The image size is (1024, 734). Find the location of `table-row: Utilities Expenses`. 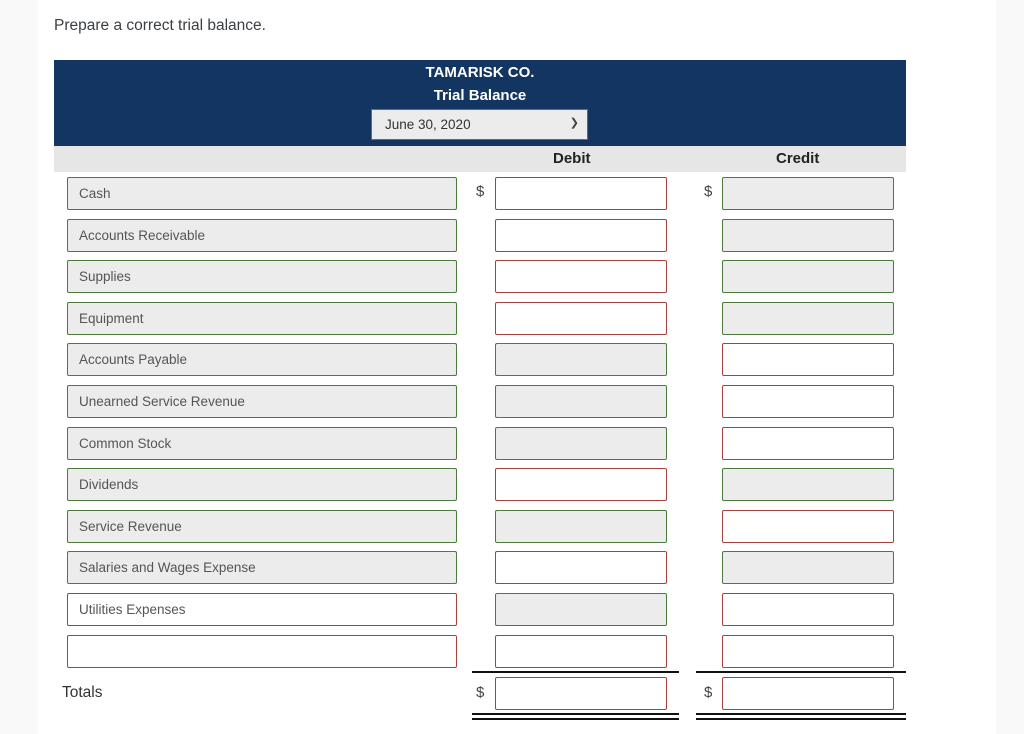

table-row: Utilities Expenses is located at coordinates (517, 610).